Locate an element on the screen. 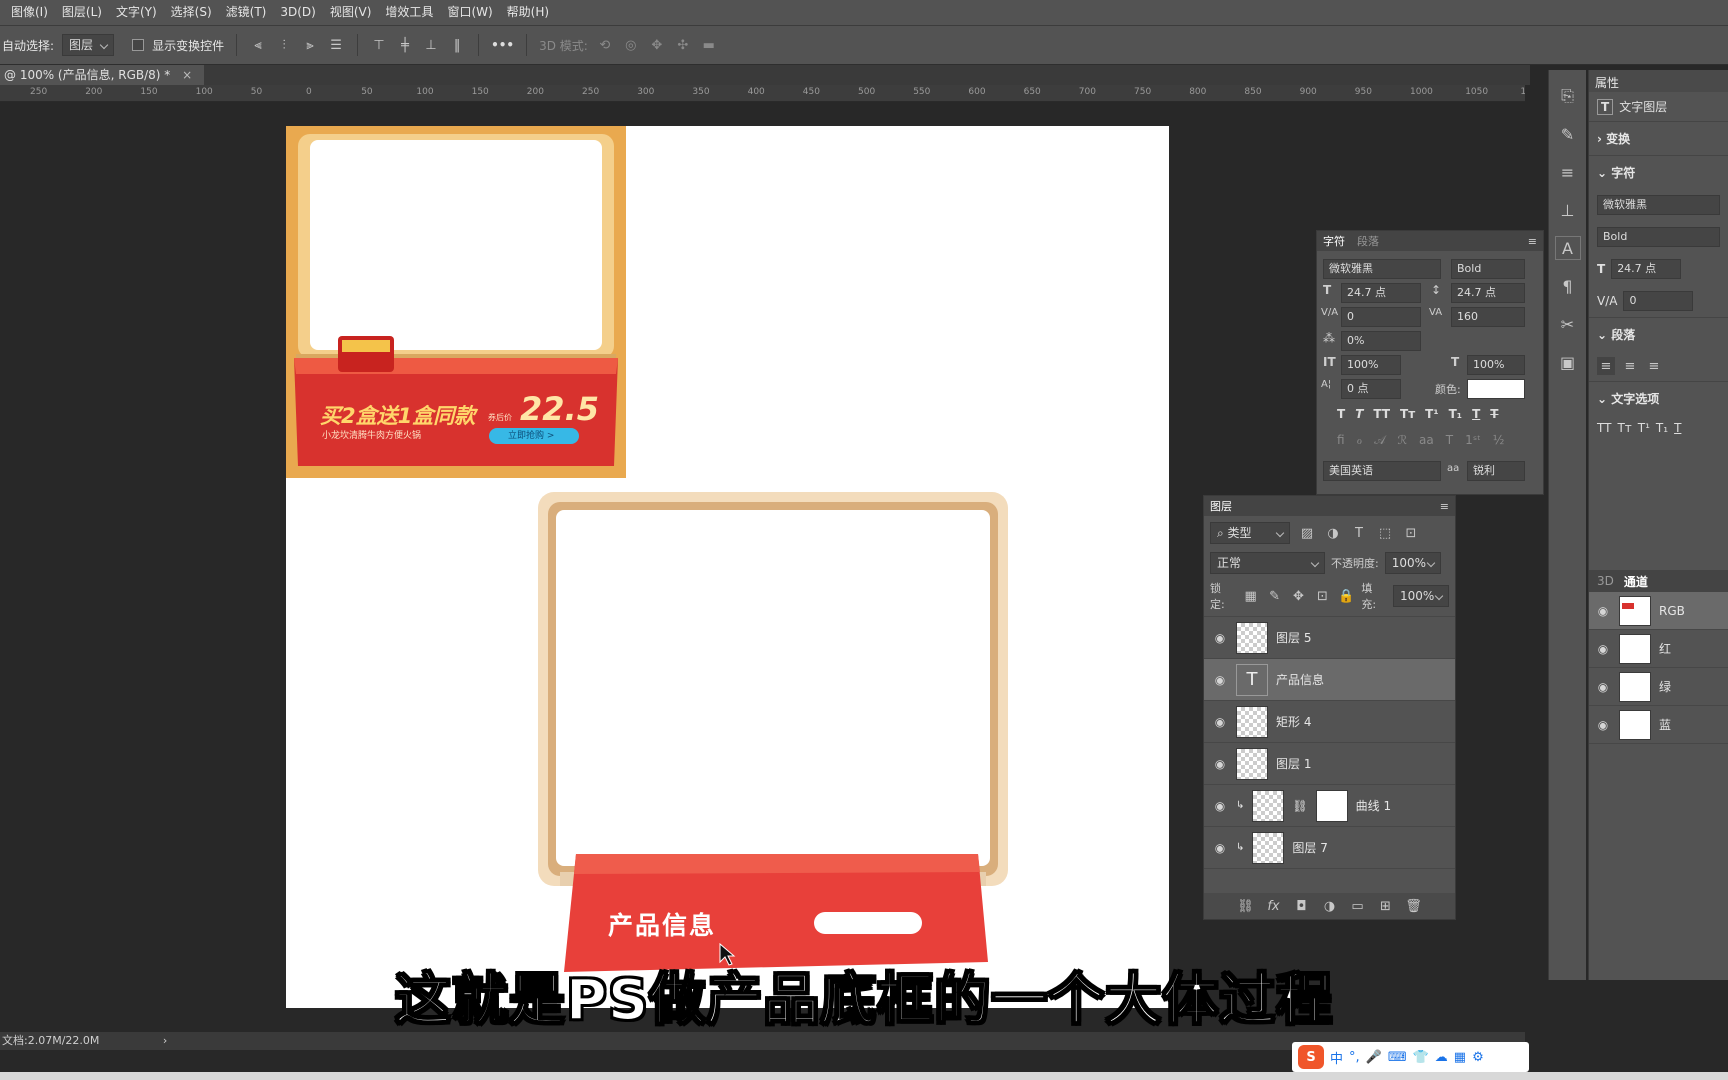 Image resolution: width=1728 pixels, height=1080 pixels. document-tab: @ 100% (产品信息, RGB/8) * × is located at coordinates (102, 75).